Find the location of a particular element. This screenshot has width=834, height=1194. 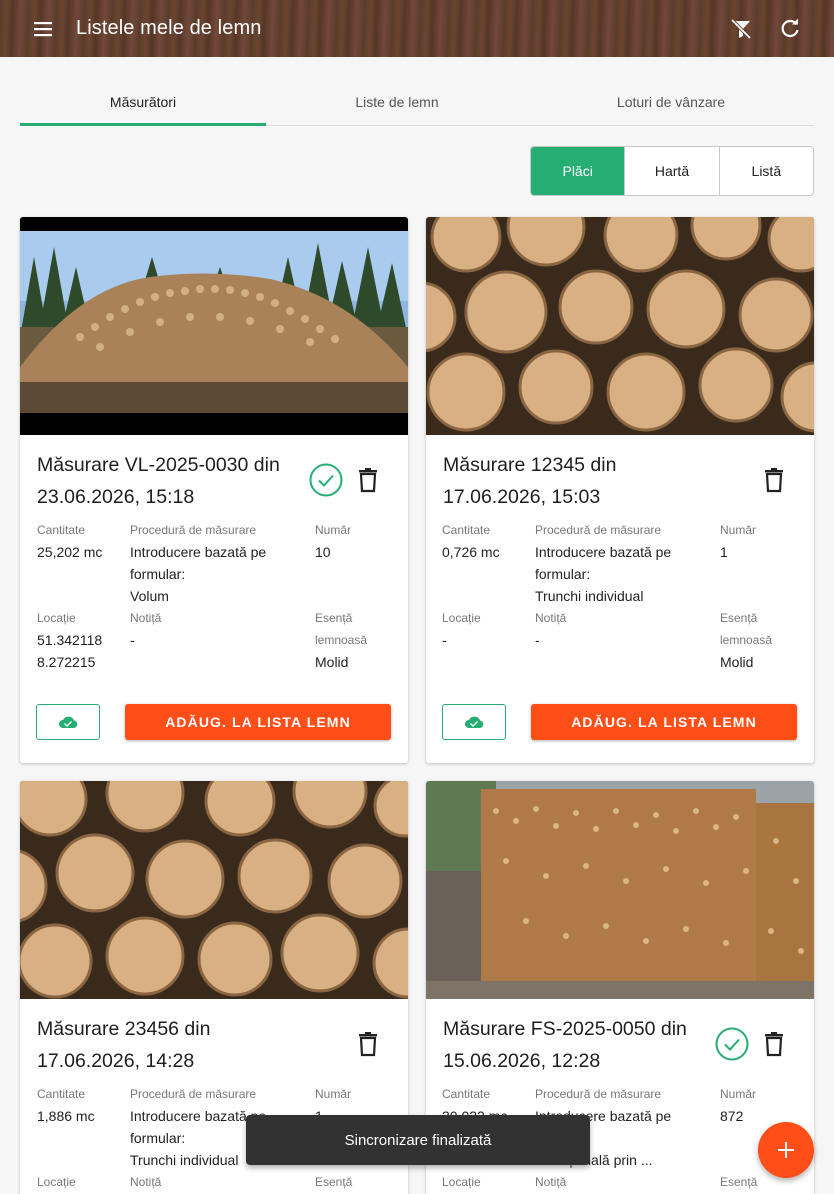

location-value-line: 51.342118 is located at coordinates (70, 640).